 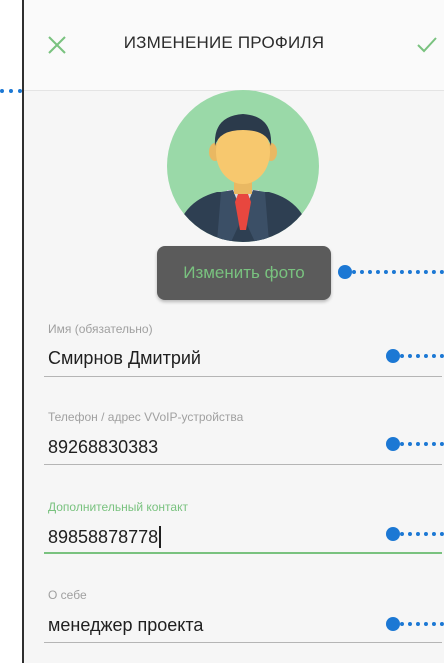 I want to click on extra-contact-field: 89858878778, so click(x=244, y=537).